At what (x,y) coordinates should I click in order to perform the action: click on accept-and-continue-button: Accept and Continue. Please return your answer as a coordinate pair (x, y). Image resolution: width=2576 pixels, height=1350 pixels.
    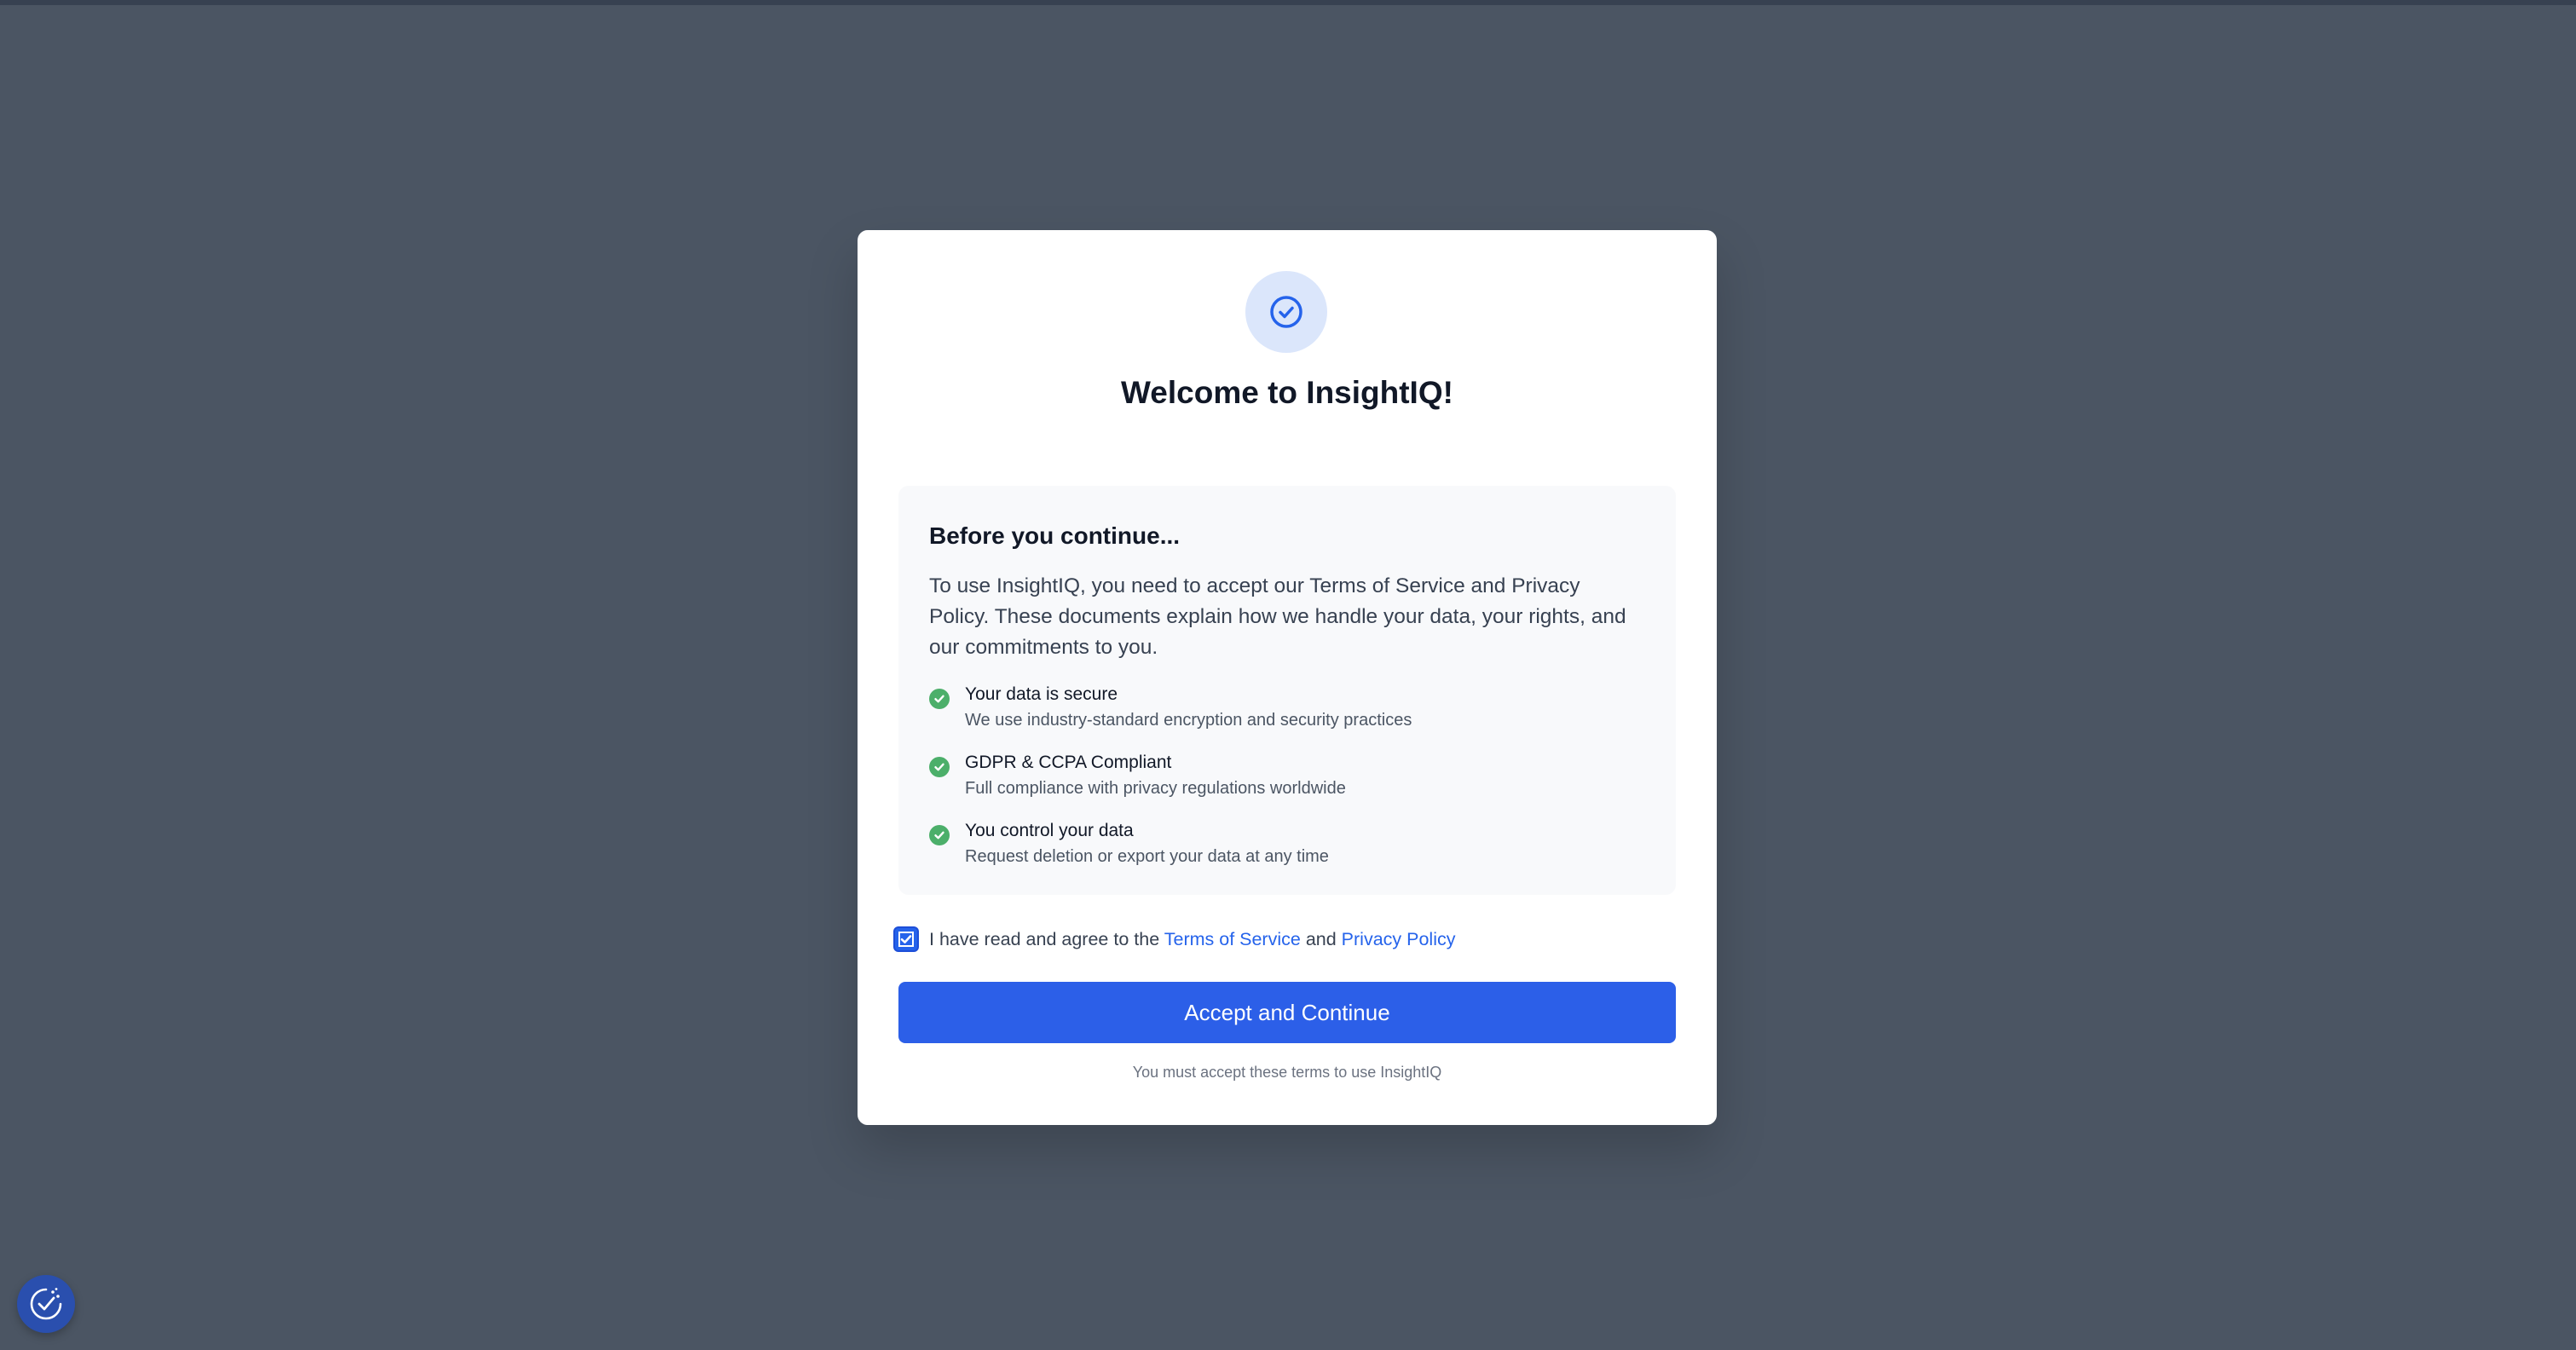
    Looking at the image, I should click on (1287, 1012).